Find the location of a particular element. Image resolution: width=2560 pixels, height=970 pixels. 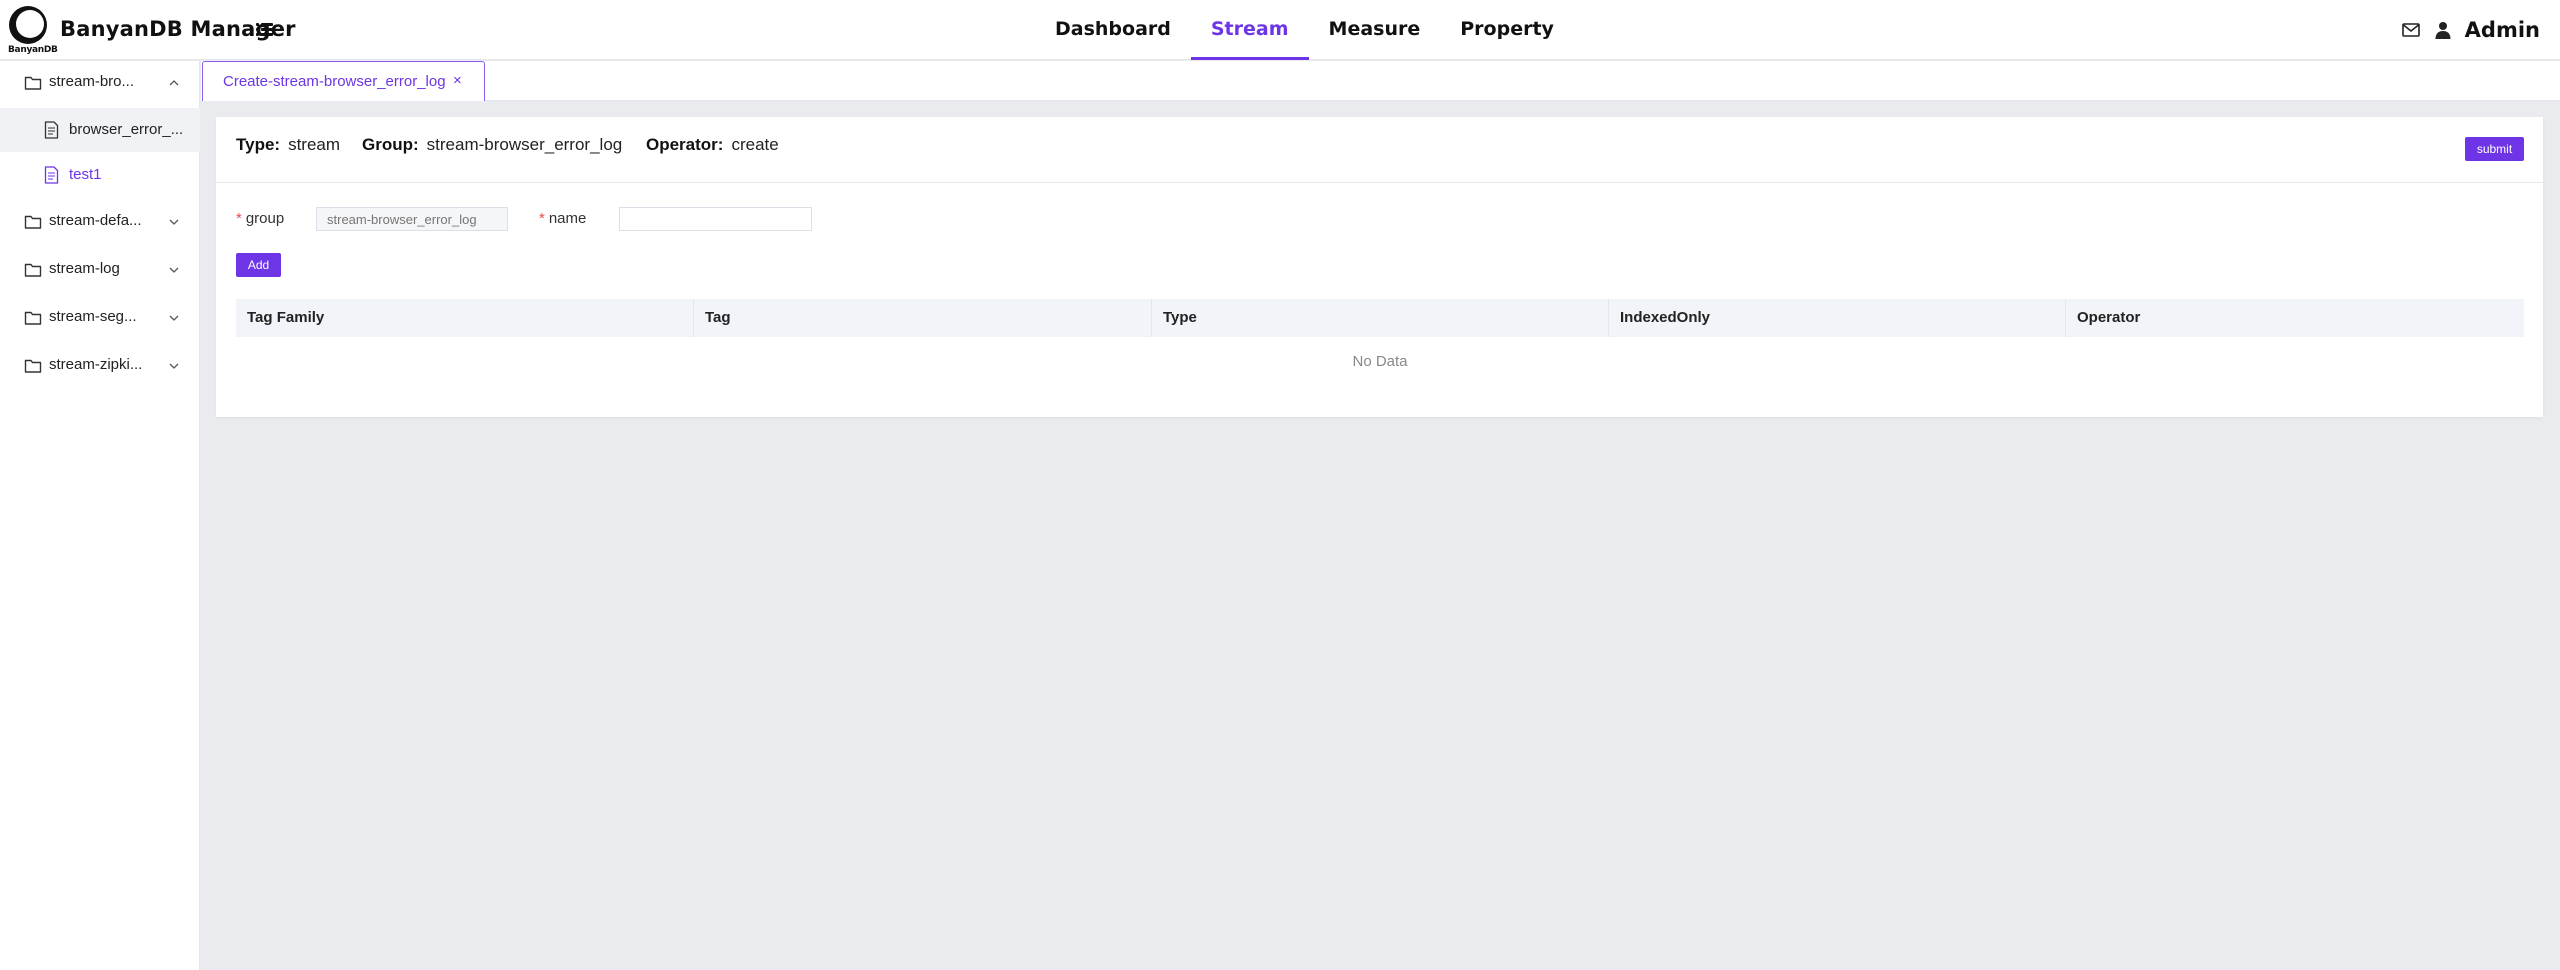

tabs-bar: Create-stream-browser_error_log × is located at coordinates (1380, 81).